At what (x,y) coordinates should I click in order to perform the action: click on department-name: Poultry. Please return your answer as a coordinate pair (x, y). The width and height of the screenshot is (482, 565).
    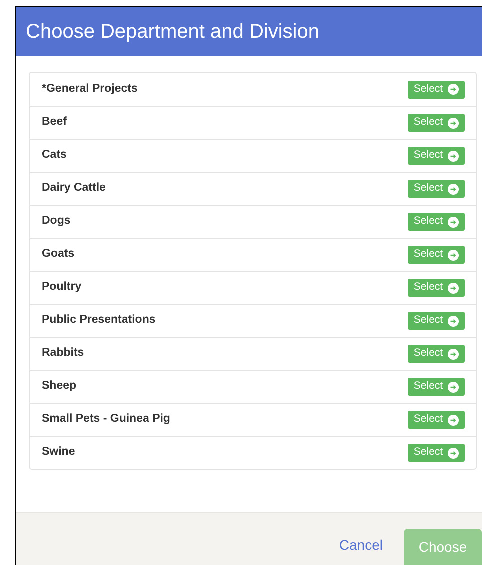
    Looking at the image, I should click on (62, 288).